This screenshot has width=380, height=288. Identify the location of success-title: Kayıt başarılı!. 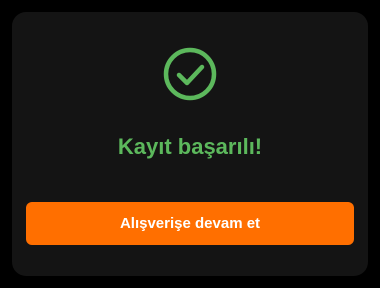
(190, 146).